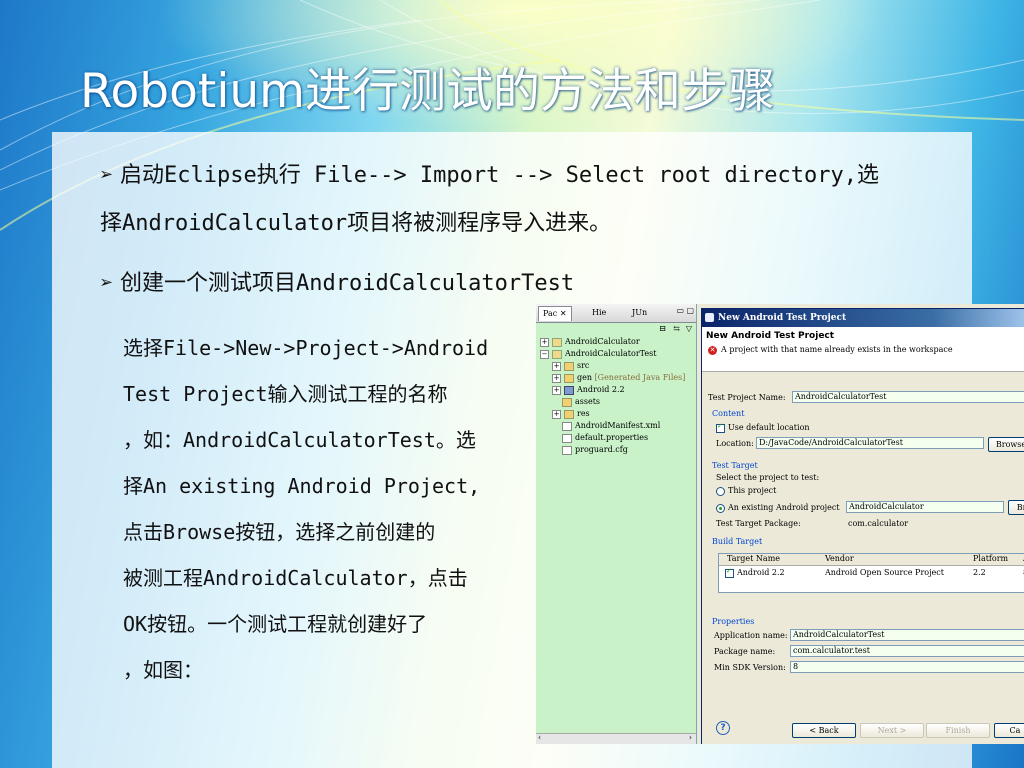  I want to click on description-line: OK按钮。一个测试工程就创建好了, so click(275, 624).